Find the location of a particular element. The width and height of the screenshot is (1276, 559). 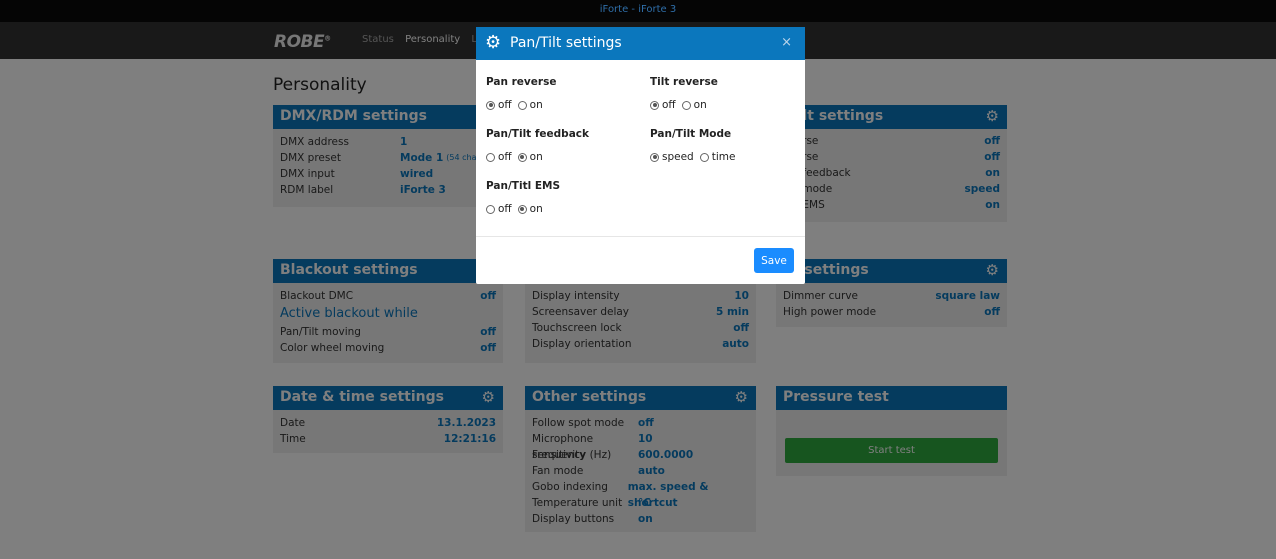

window-titlebar: iForte - iForte 3 is located at coordinates (638, 11).